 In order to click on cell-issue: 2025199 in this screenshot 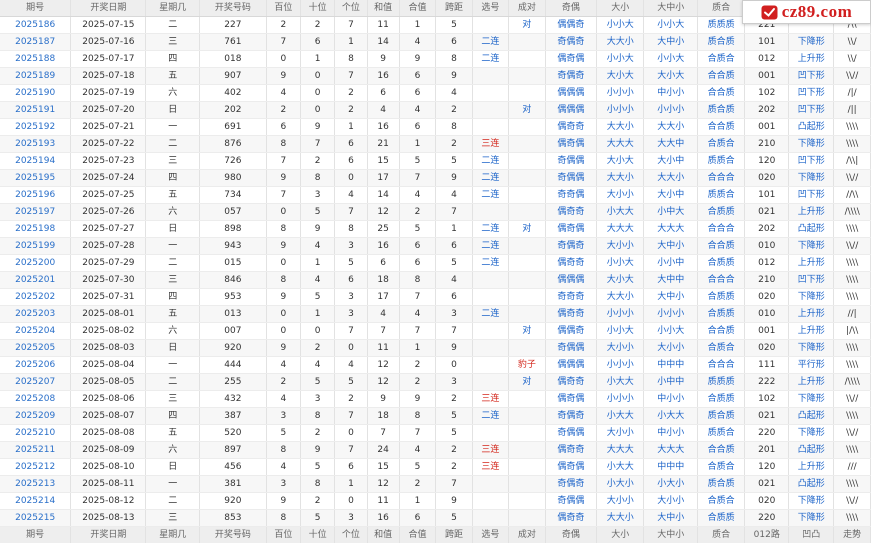, I will do `click(35, 246)`.